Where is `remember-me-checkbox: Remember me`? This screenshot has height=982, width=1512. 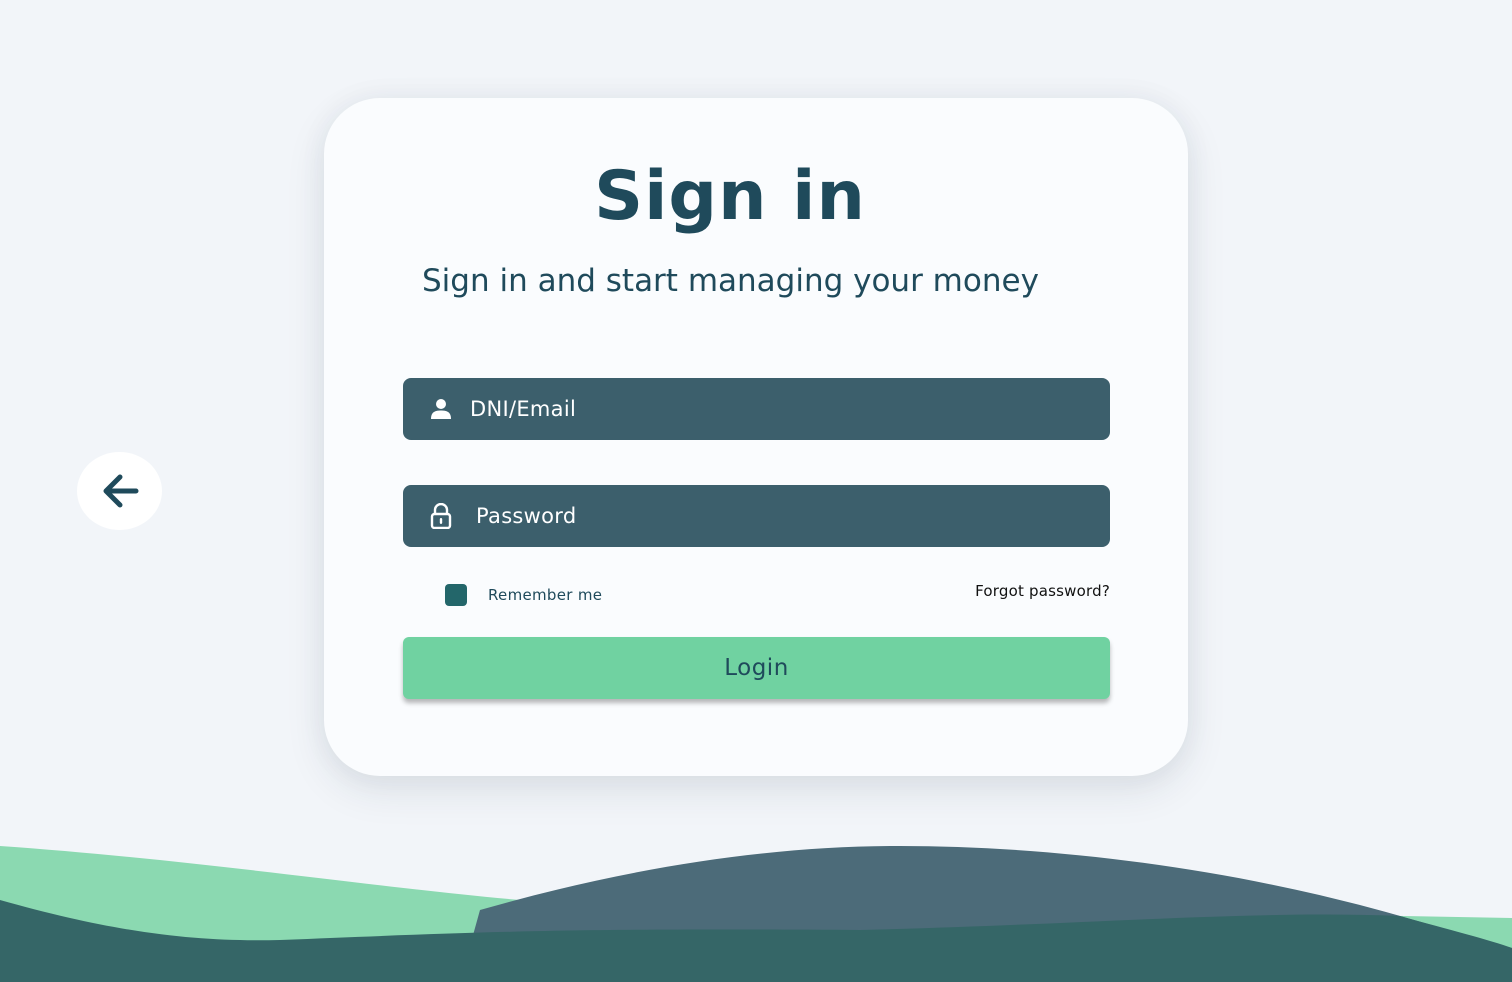
remember-me-checkbox: Remember me is located at coordinates (523, 595).